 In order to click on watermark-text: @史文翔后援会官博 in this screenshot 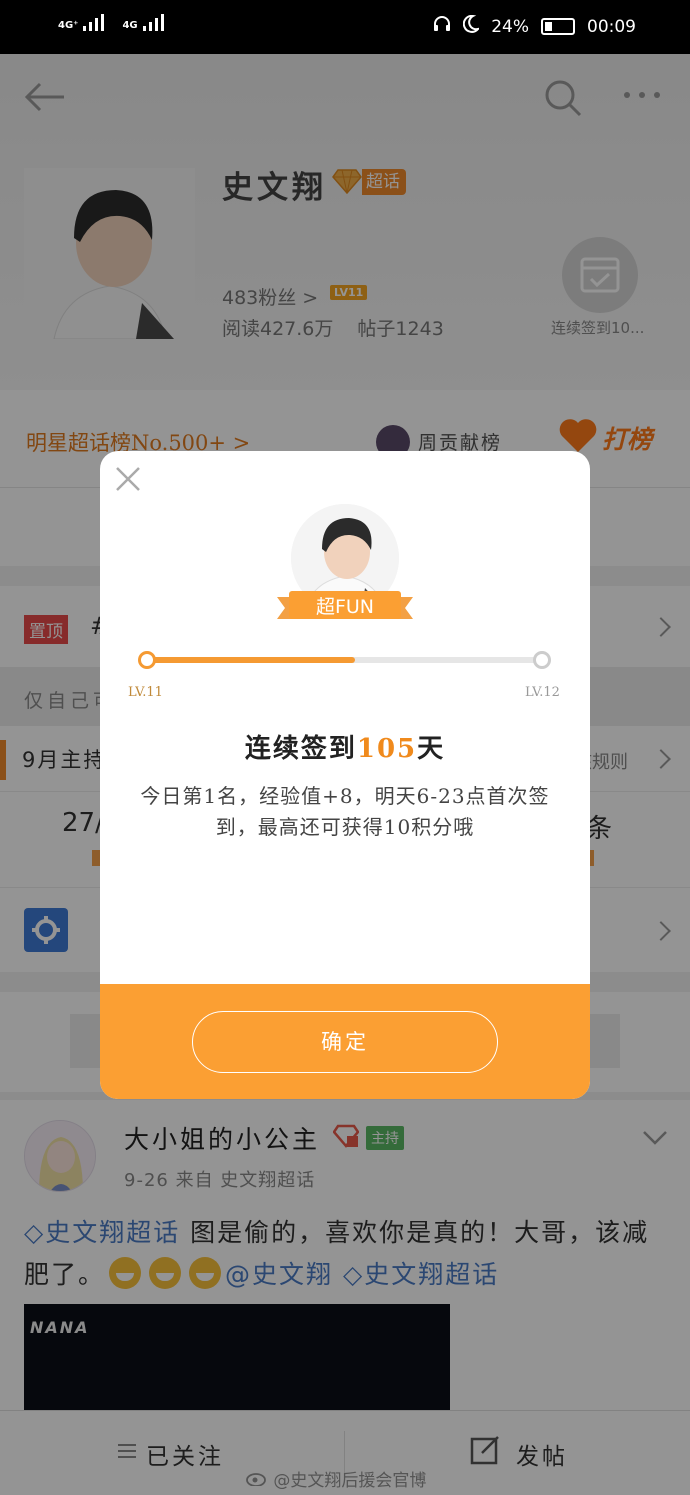, I will do `click(350, 1481)`.